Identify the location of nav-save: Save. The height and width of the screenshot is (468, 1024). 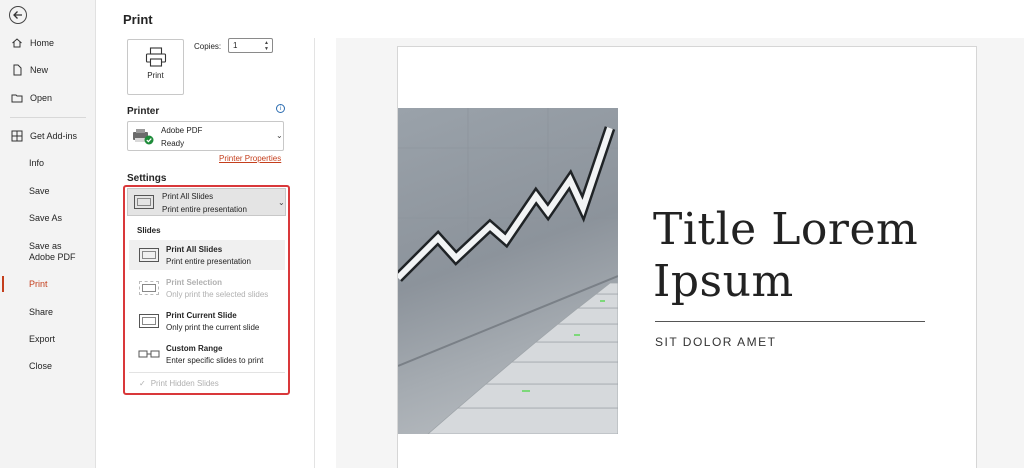
(48, 191).